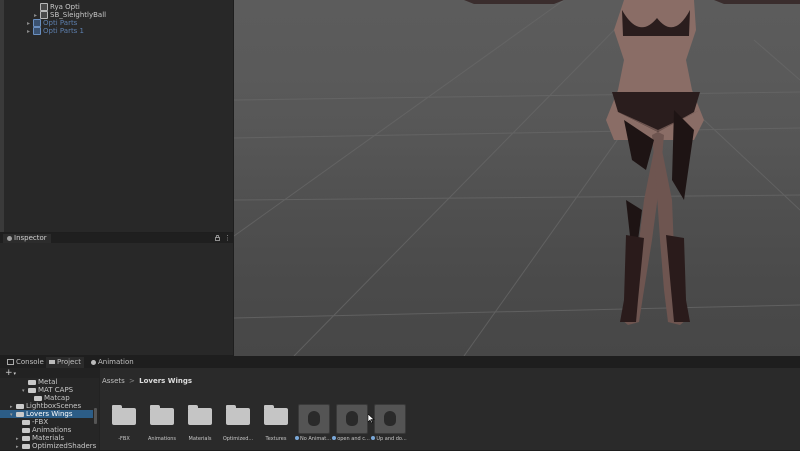 This screenshot has width=800, height=451. I want to click on breadcrumb-root: Assets, so click(113, 381).